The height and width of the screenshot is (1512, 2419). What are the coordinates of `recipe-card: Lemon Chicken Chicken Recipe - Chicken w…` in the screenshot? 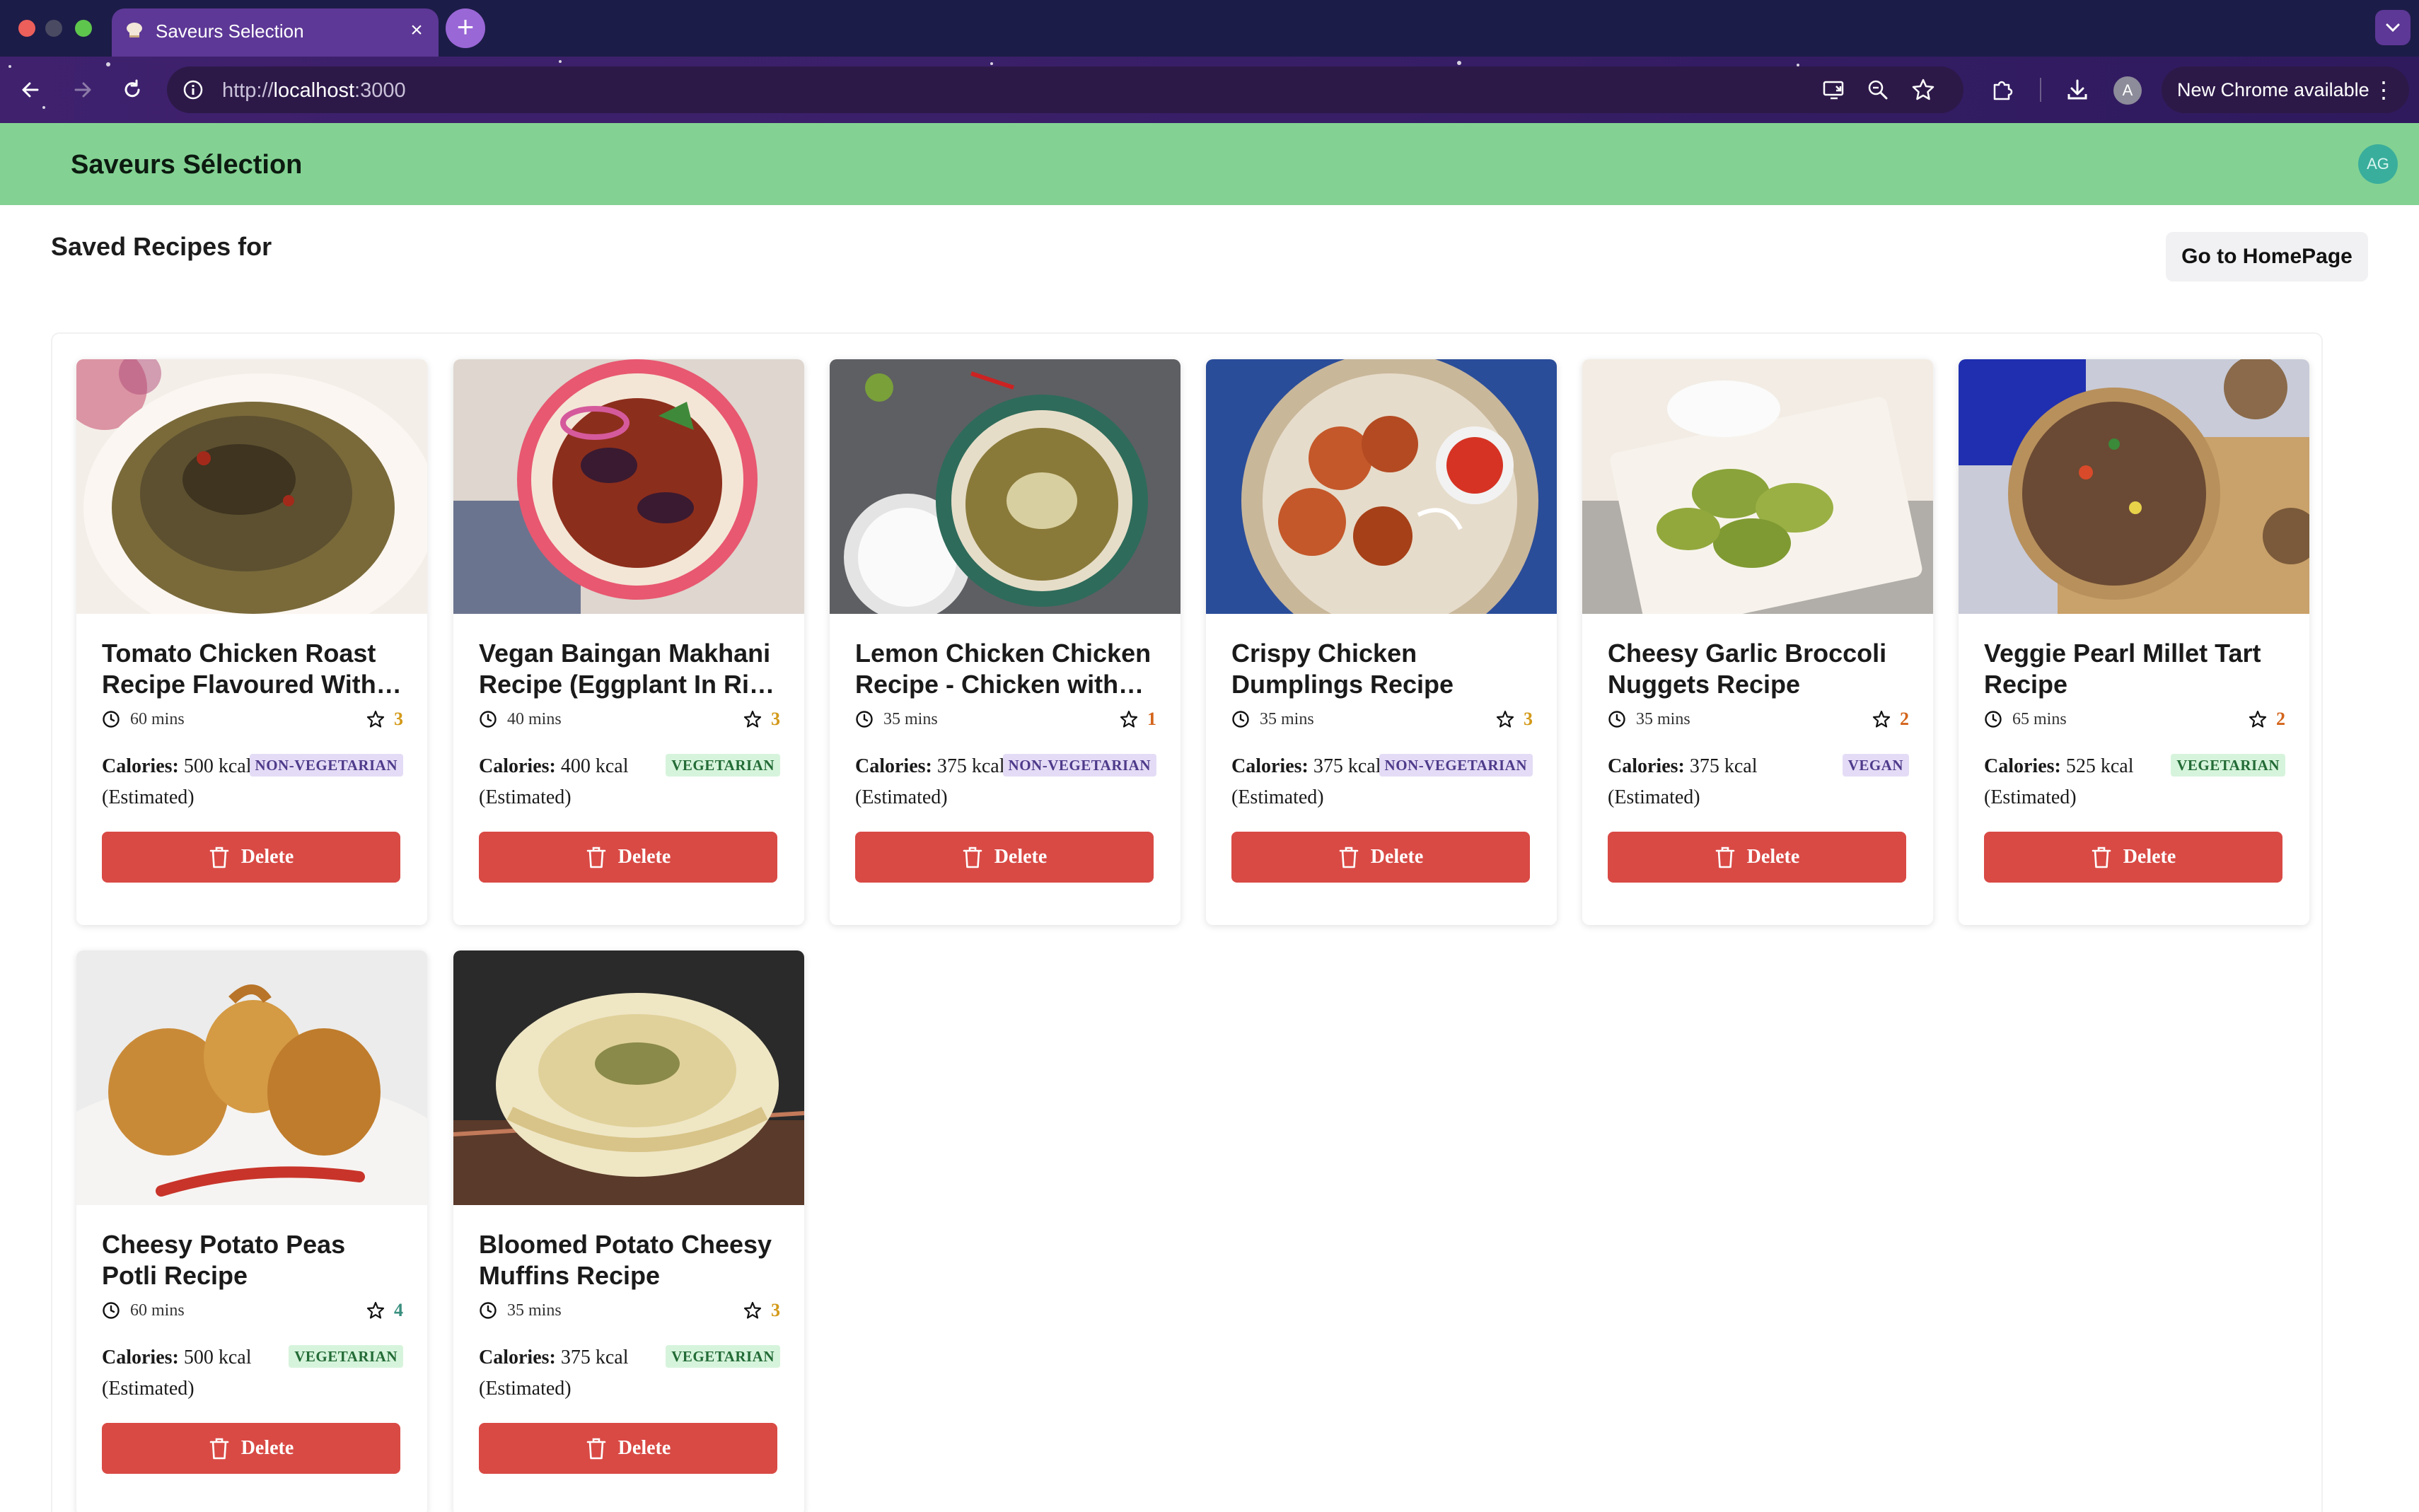 It's located at (1006, 642).